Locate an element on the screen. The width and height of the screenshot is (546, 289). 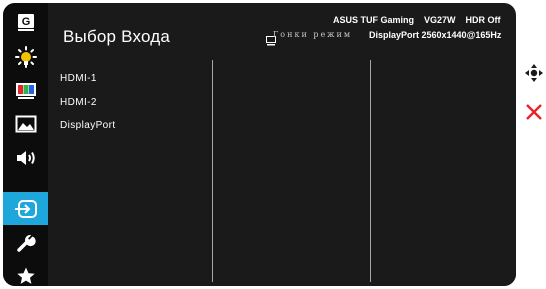
system-setup-icon is located at coordinates (26, 243).